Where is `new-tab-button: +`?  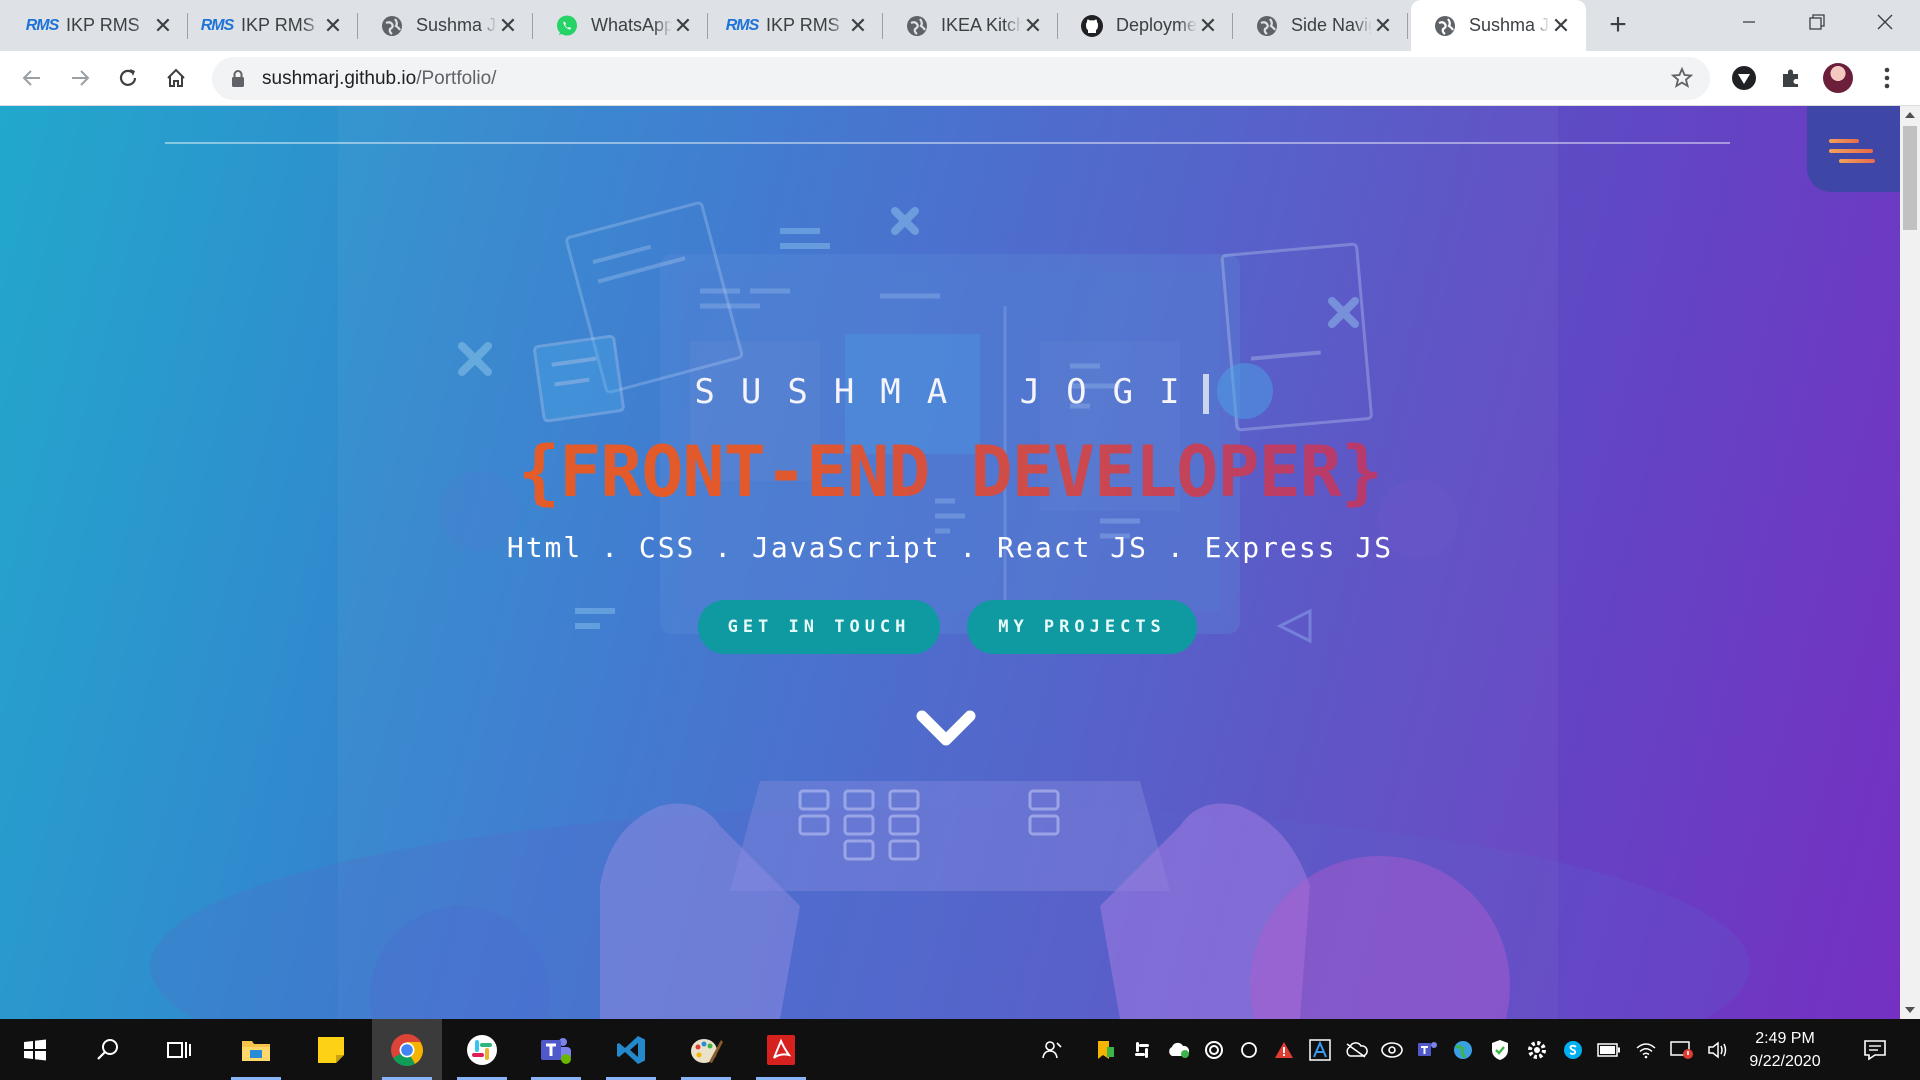
new-tab-button: + is located at coordinates (1618, 26).